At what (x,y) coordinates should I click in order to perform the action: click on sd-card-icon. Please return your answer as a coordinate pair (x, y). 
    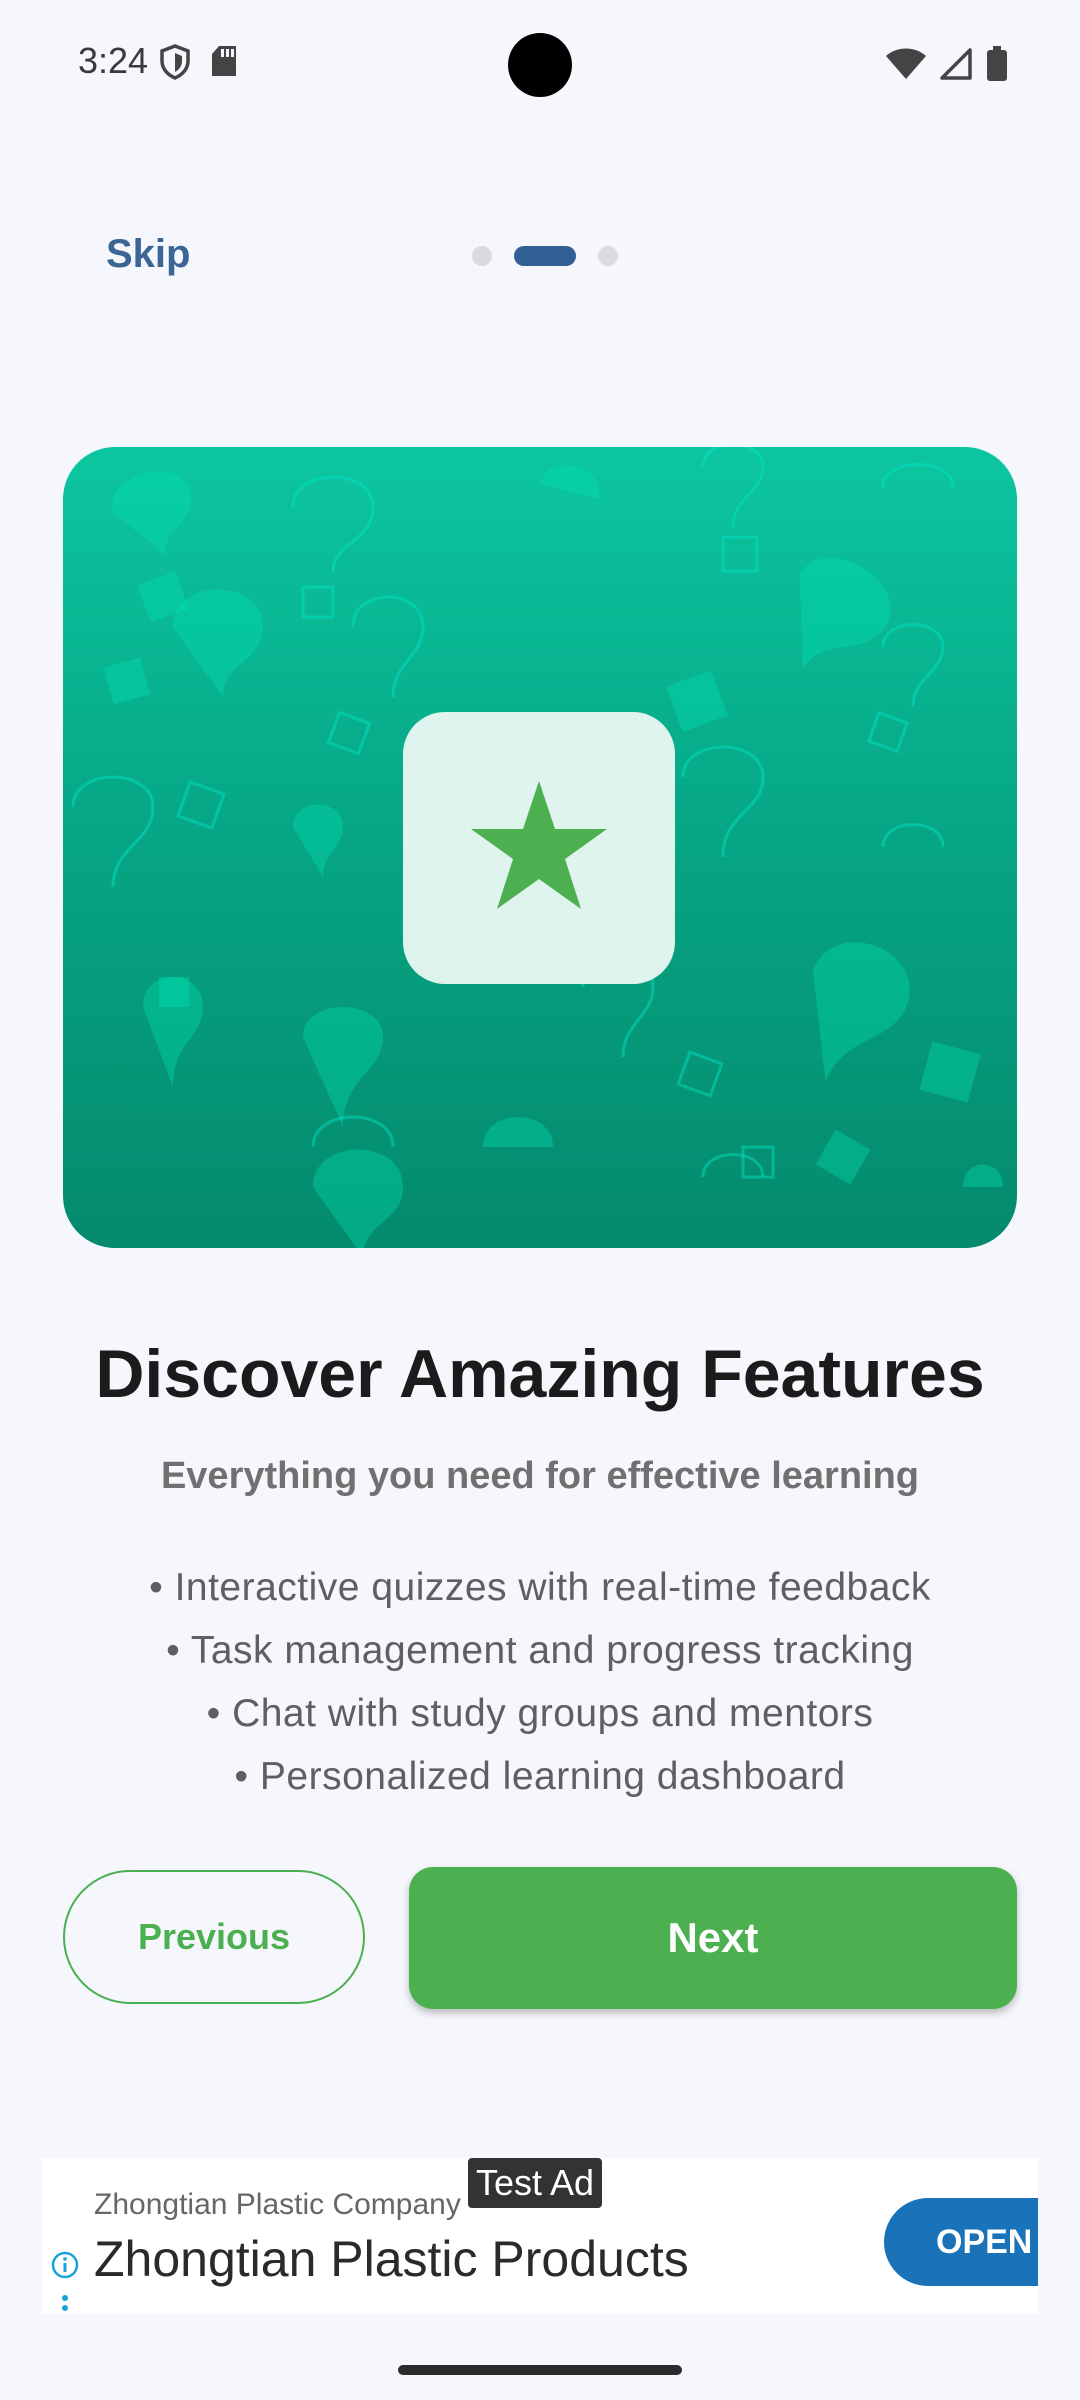
    Looking at the image, I should click on (224, 64).